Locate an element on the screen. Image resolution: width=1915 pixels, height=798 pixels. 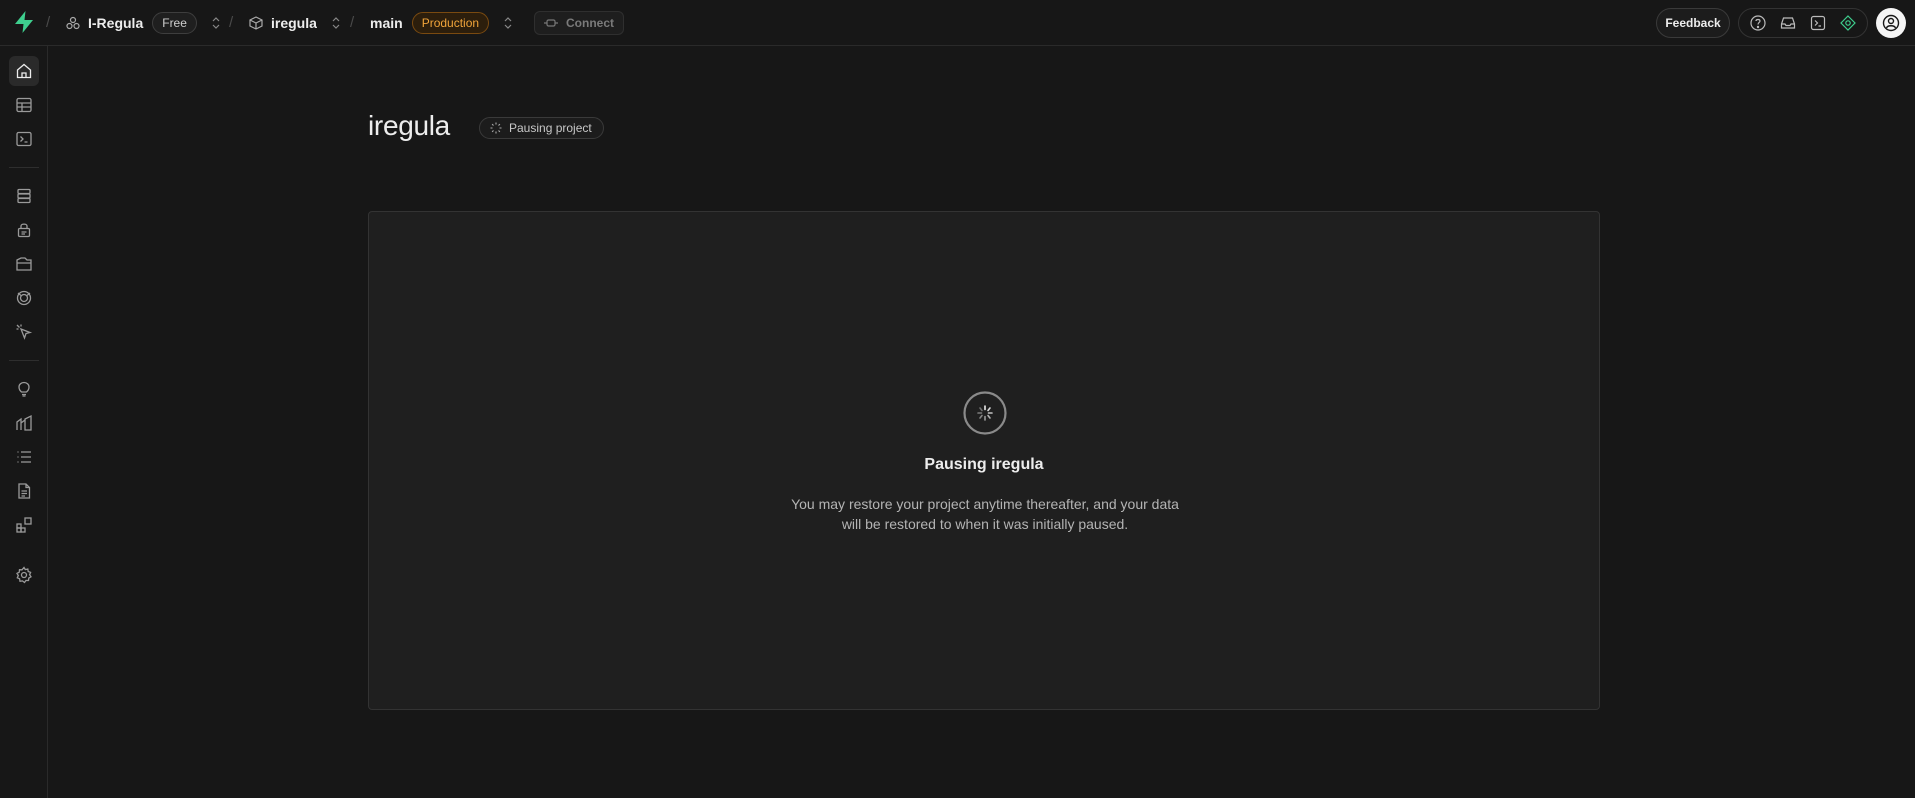
sidebar-item-edge-functions is located at coordinates (24, 298).